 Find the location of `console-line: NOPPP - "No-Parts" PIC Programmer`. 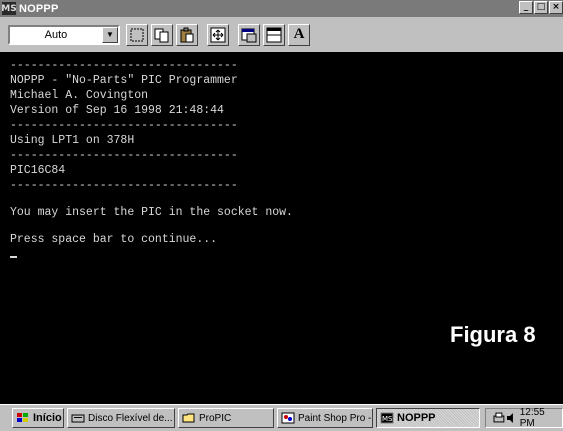

console-line: NOPPP - "No-Parts" PIC Programmer is located at coordinates (124, 80).